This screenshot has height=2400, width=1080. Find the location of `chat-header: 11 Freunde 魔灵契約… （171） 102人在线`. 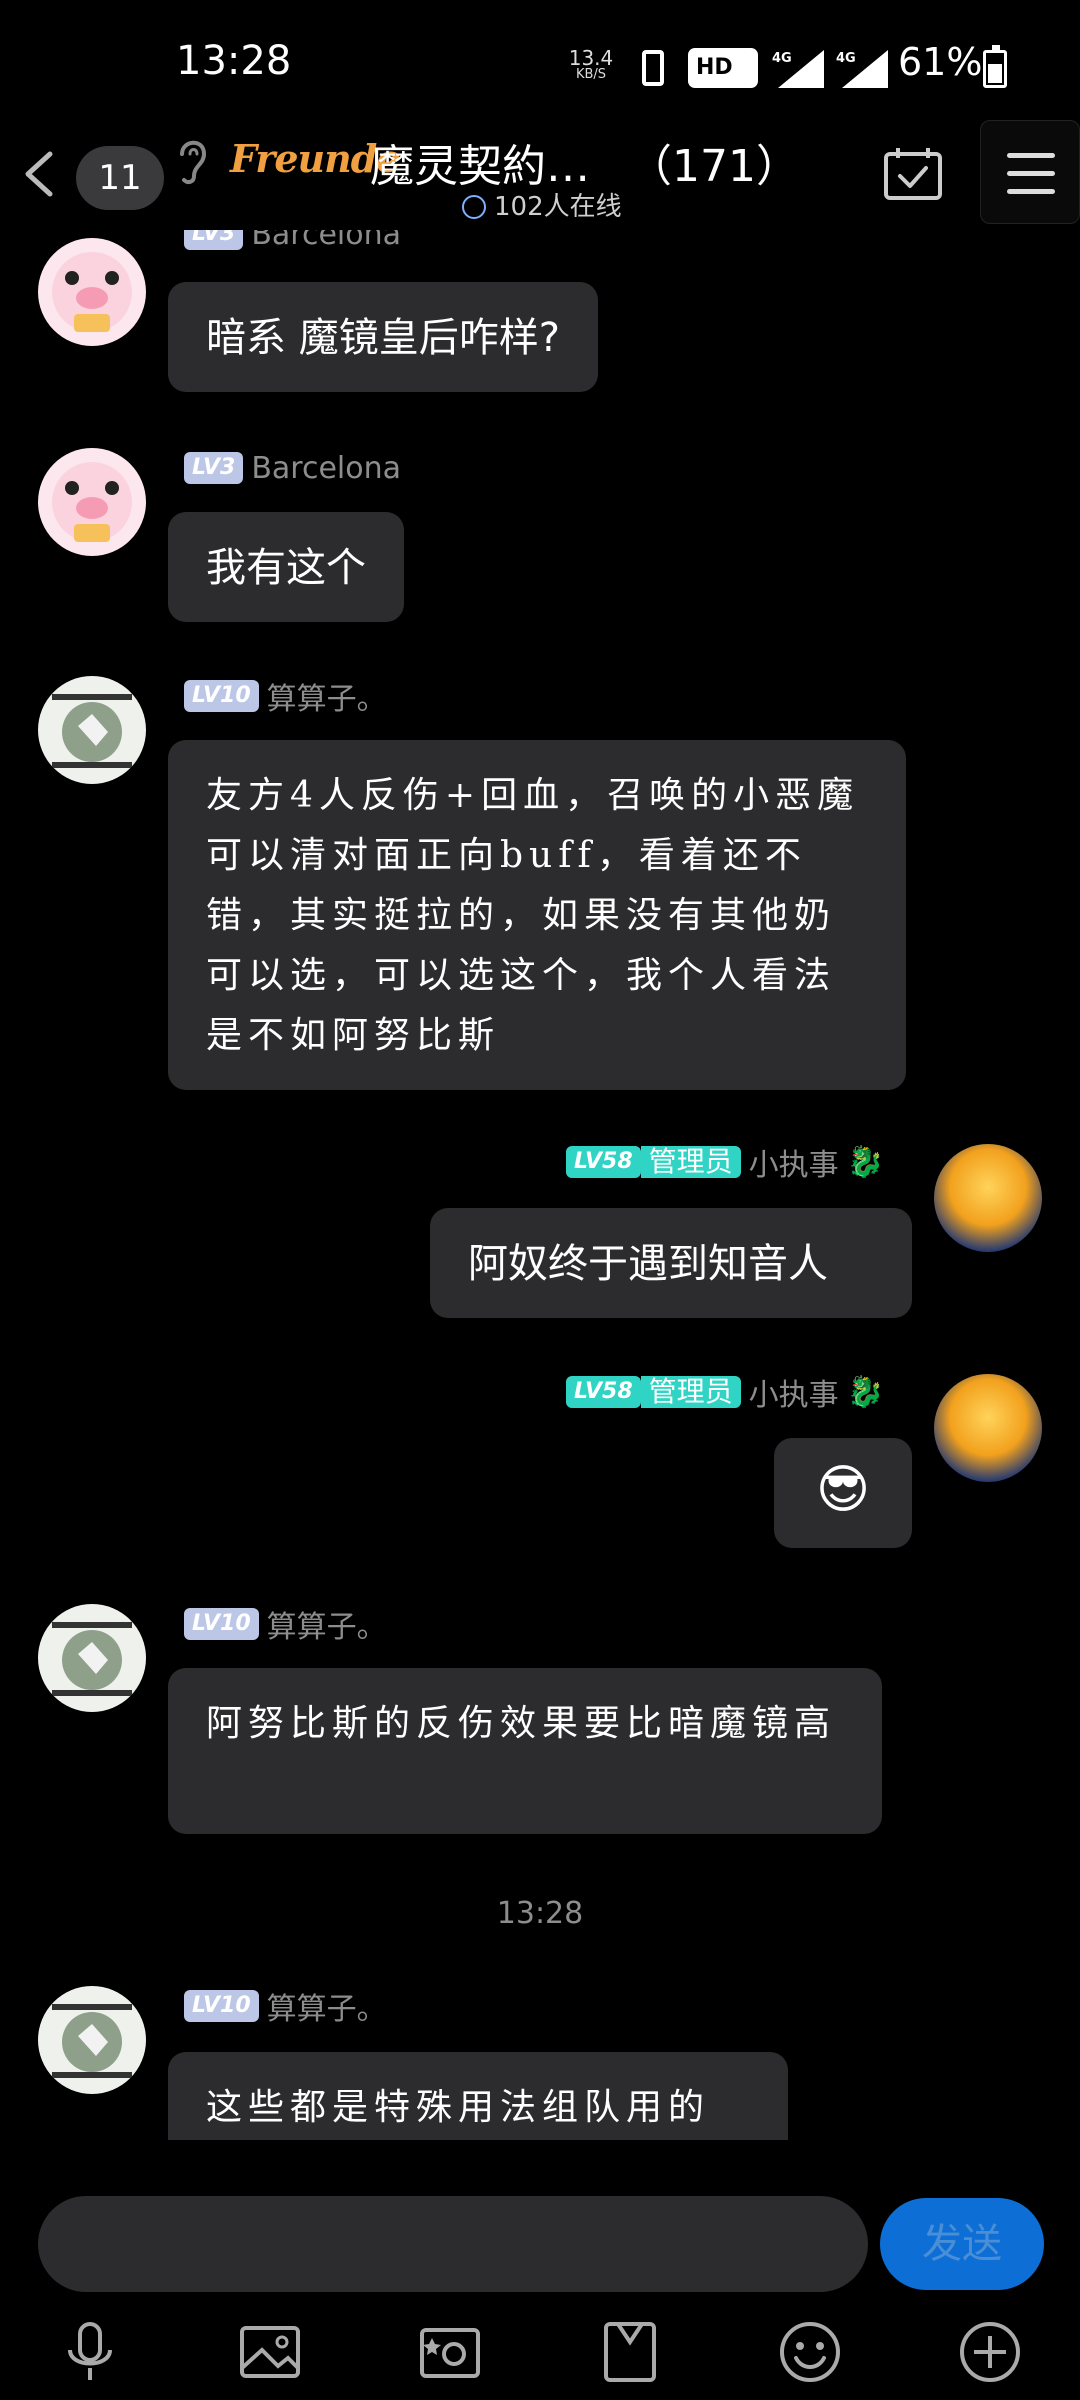

chat-header: 11 Freunde 魔灵契約… （171） 102人在线 is located at coordinates (540, 175).